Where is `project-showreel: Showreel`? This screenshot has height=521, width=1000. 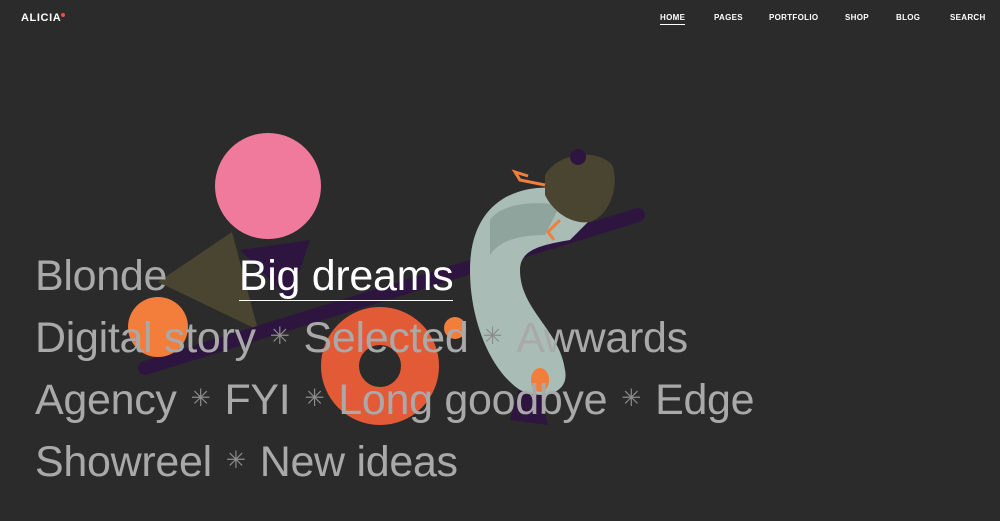 project-showreel: Showreel is located at coordinates (123, 462).